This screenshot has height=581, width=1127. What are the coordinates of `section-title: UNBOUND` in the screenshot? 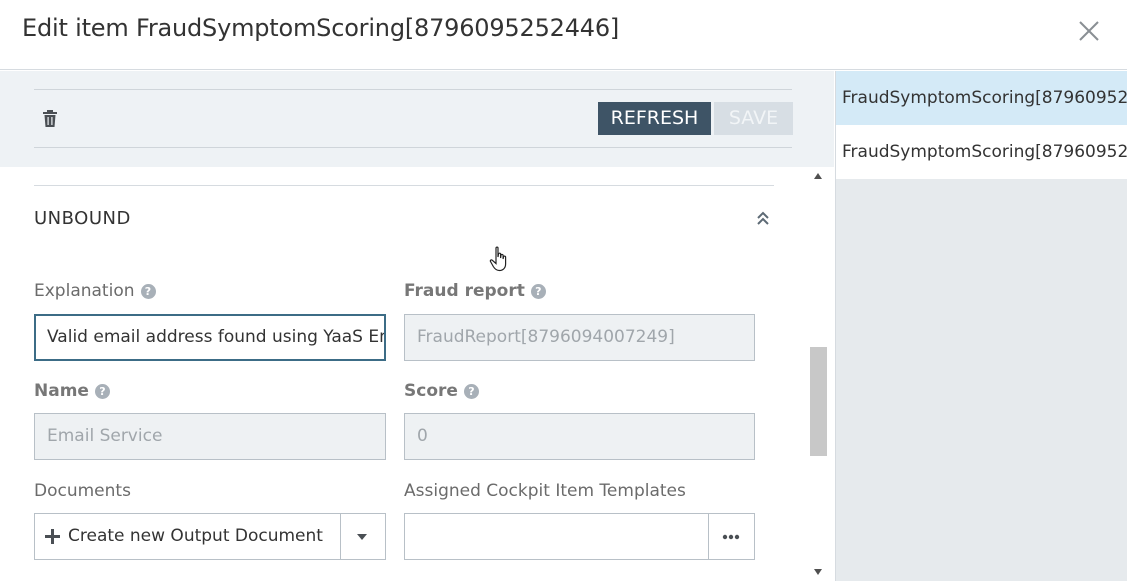 It's located at (82, 218).